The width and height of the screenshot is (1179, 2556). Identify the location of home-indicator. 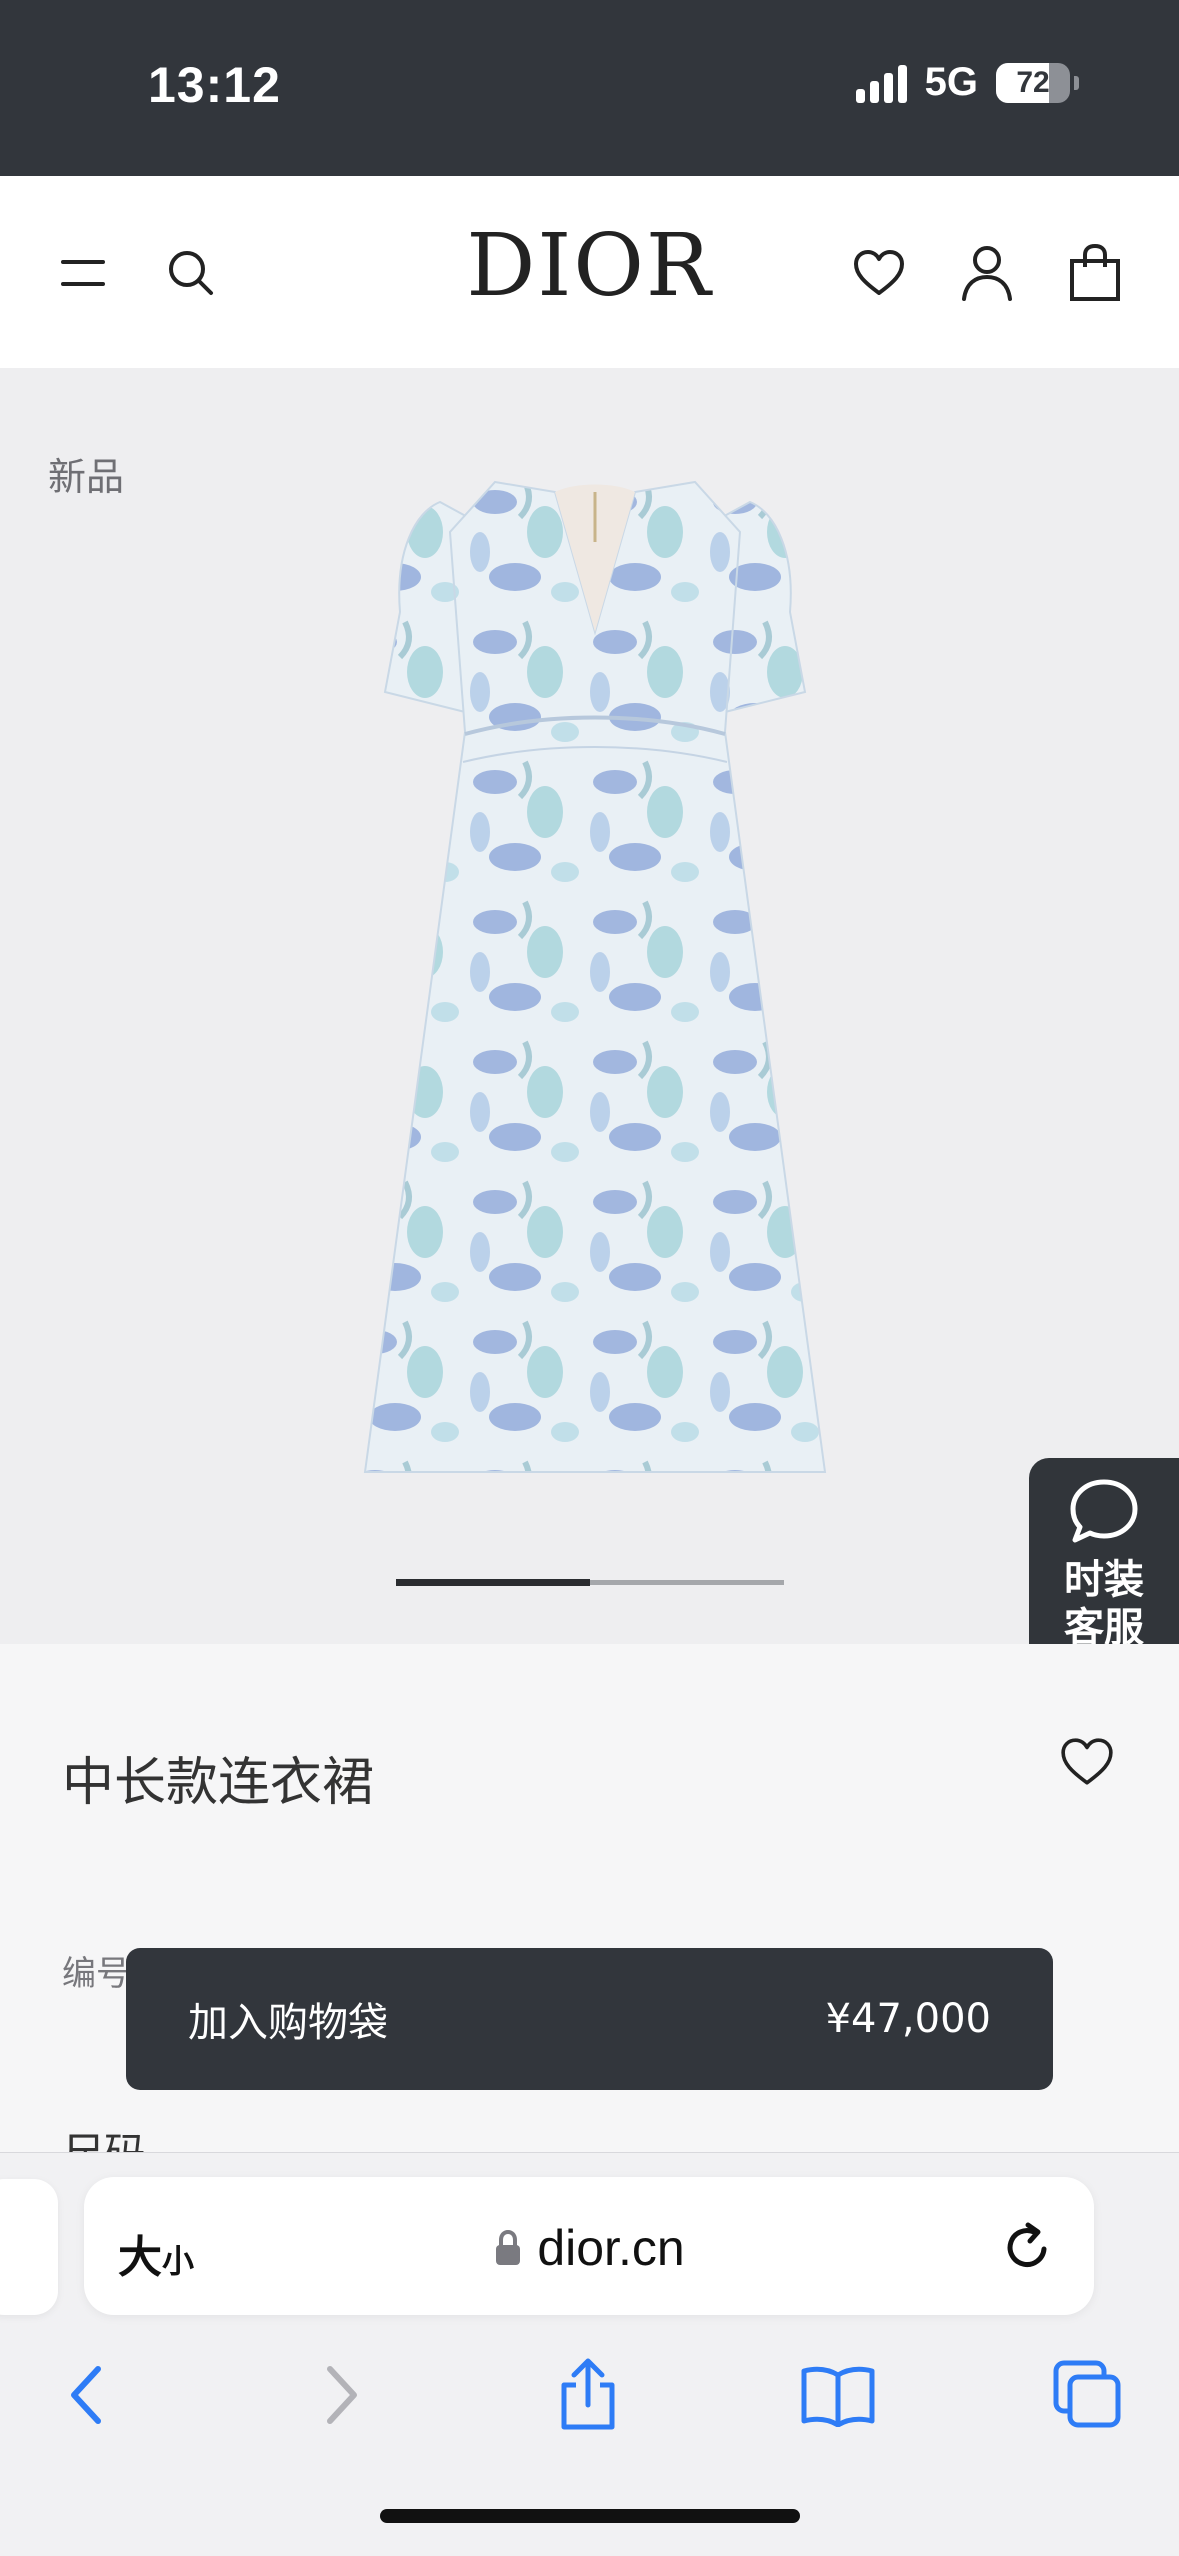
(590, 2516).